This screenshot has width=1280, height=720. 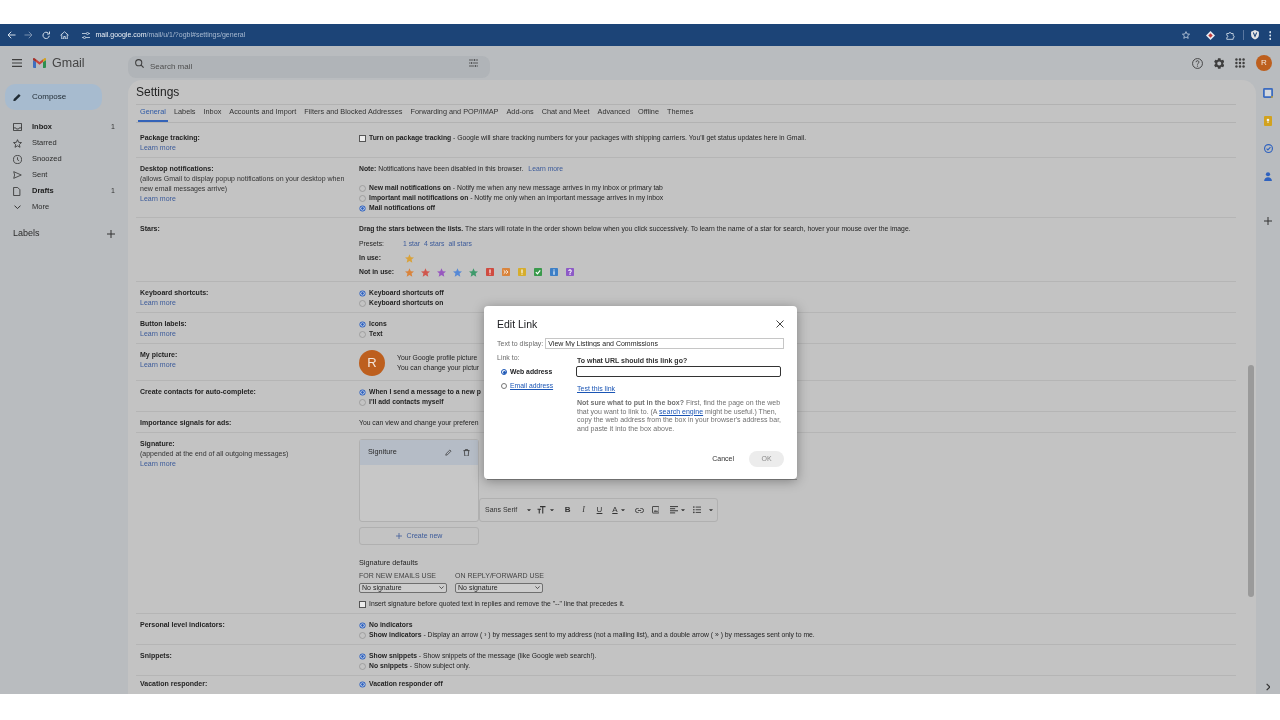 I want to click on app-name: Gmail, so click(x=68, y=63).